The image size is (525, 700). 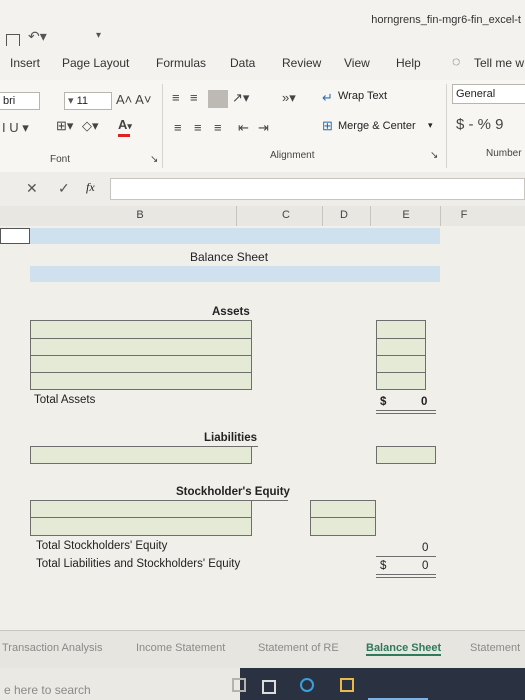 I want to click on wrap-text-button: Wrap Text, so click(x=362, y=96).